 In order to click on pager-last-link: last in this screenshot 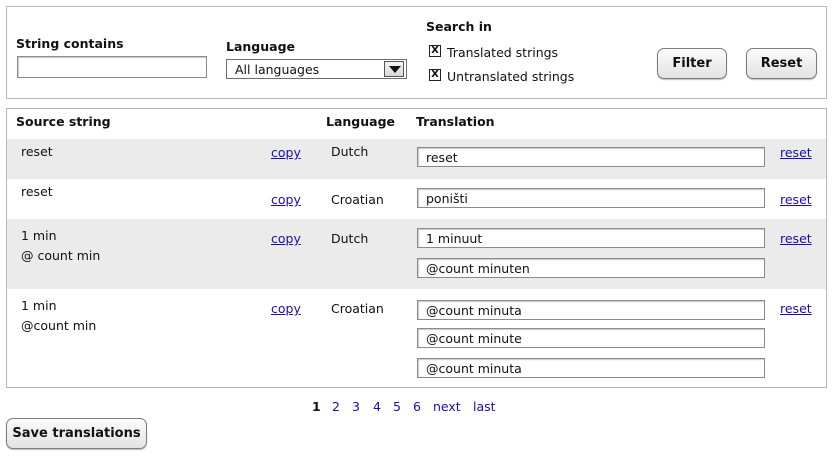, I will do `click(484, 406)`.